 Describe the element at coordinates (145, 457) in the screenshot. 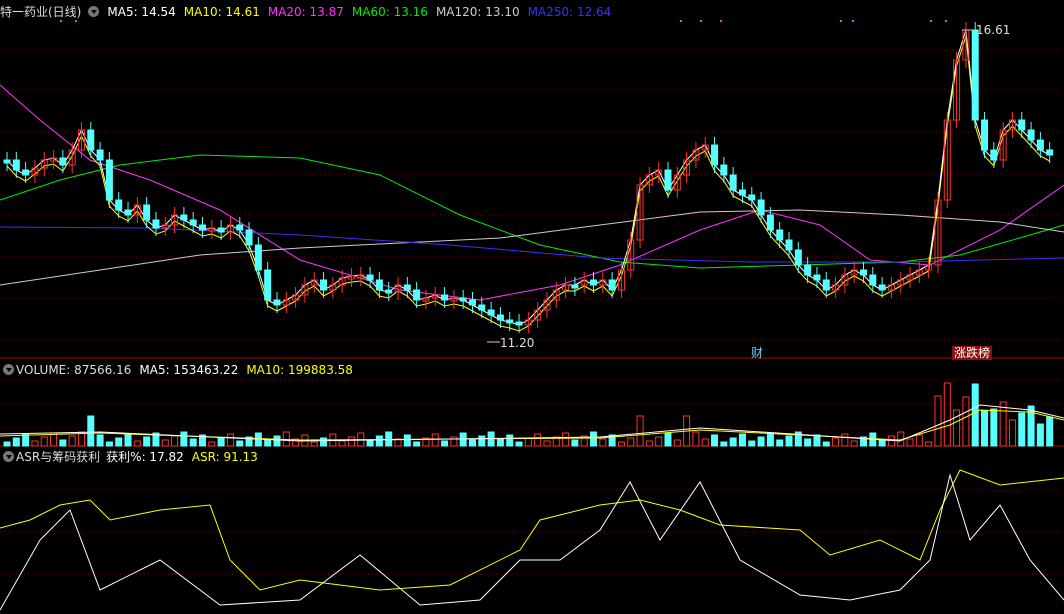

I see `asr-label-0: 获利%: 17.82` at that location.